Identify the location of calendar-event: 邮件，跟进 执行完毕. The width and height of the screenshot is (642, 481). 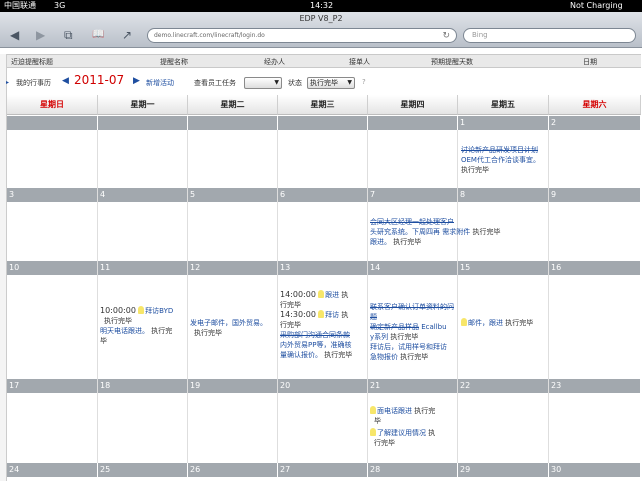
(504, 323).